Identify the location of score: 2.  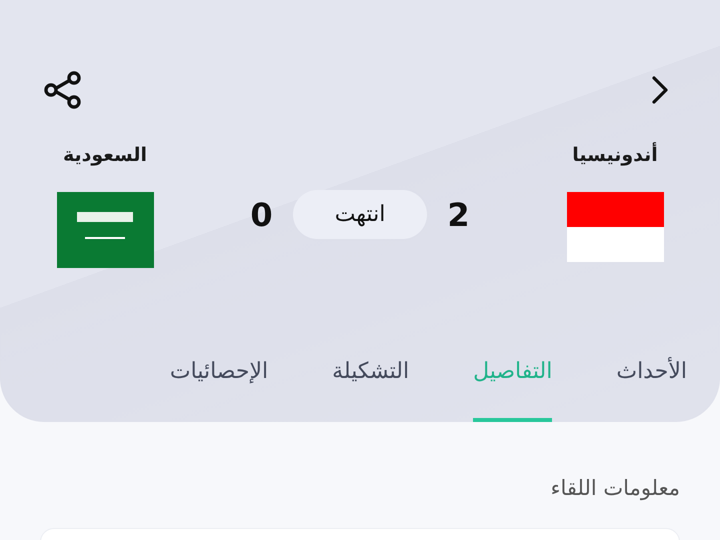
(458, 215).